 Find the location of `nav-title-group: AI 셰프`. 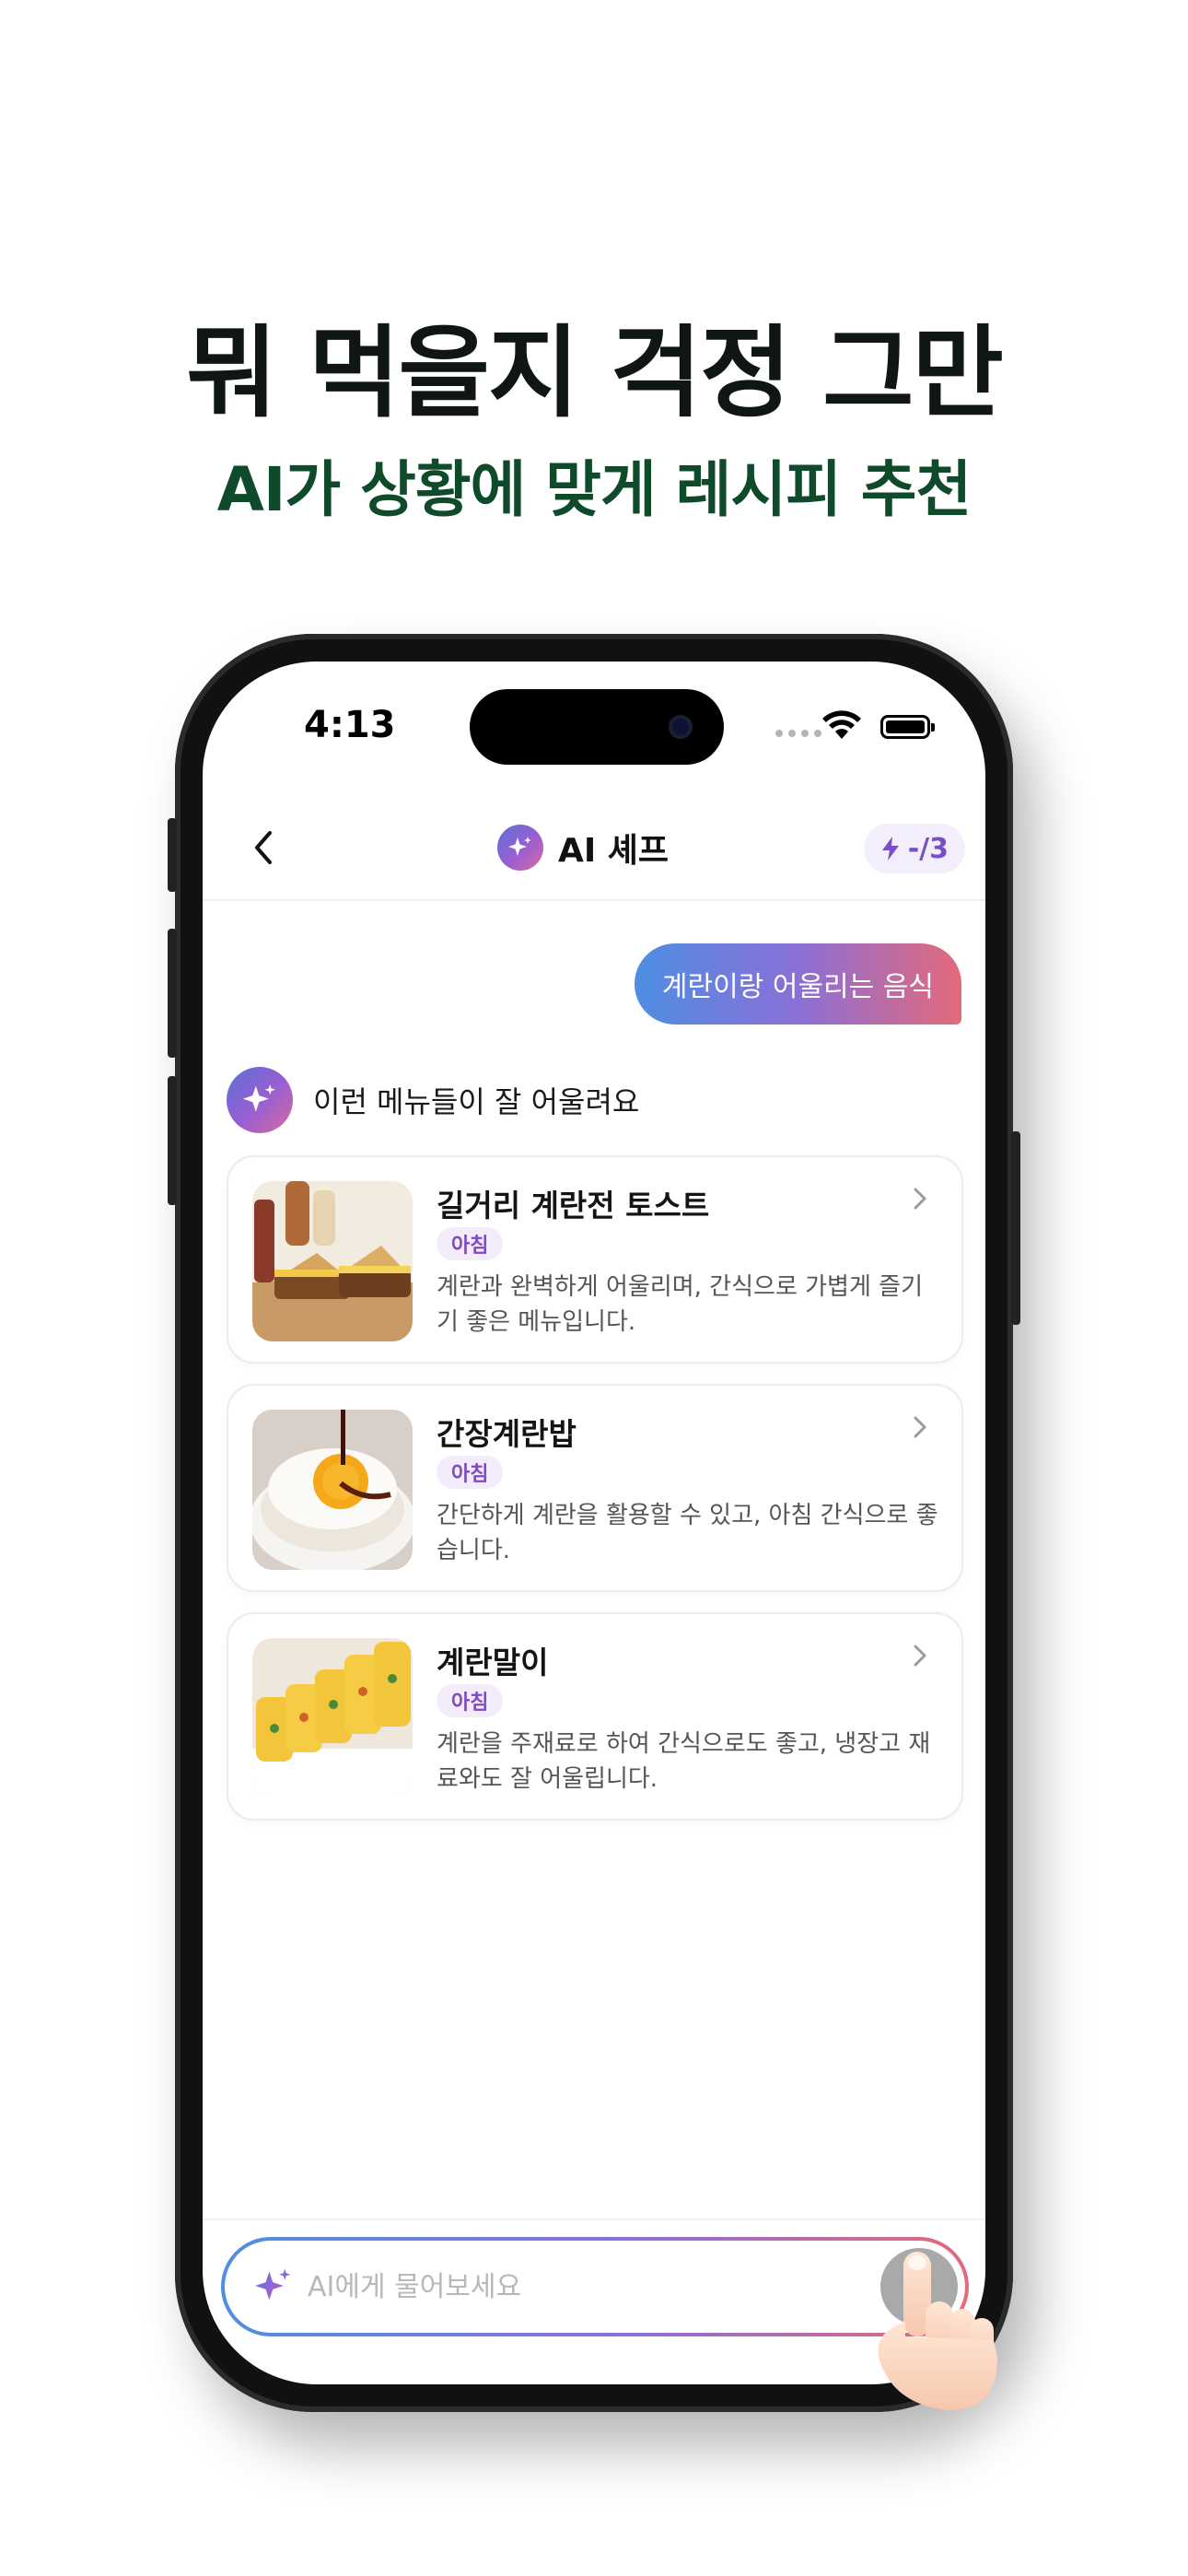

nav-title-group: AI 셰프 is located at coordinates (583, 848).